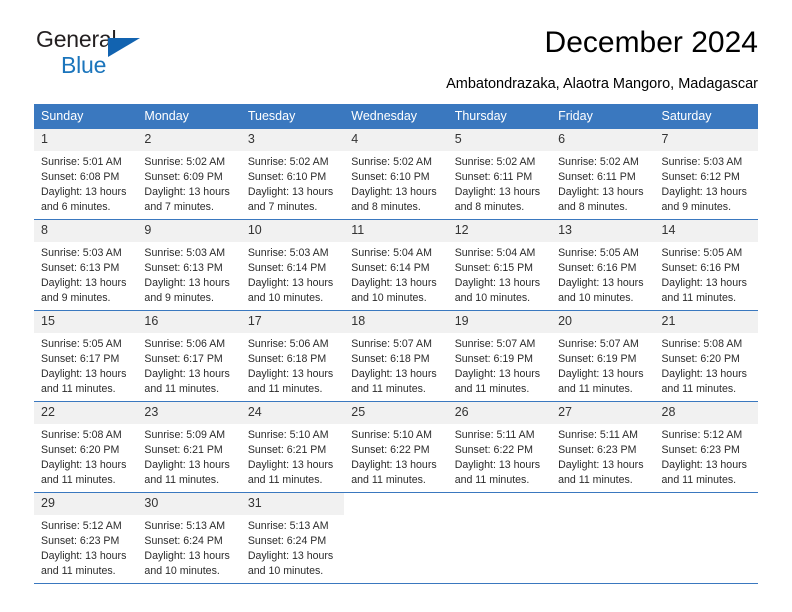  I want to click on sunset-text: Sunset: 6:12 PM, so click(700, 177).